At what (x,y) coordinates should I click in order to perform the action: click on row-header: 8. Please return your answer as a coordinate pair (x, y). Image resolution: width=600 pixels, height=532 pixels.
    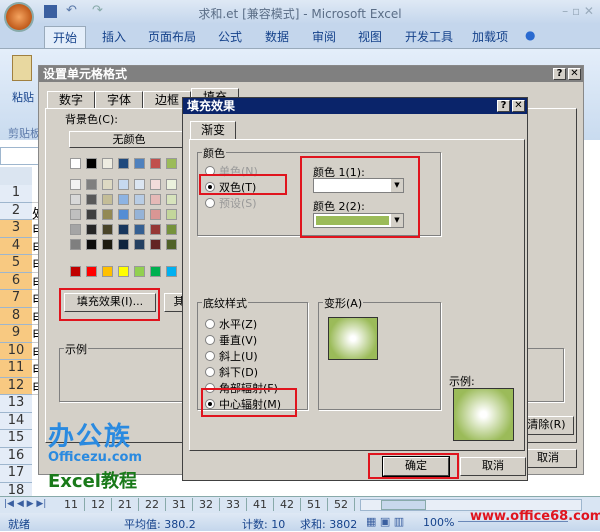
    Looking at the image, I should click on (16, 316).